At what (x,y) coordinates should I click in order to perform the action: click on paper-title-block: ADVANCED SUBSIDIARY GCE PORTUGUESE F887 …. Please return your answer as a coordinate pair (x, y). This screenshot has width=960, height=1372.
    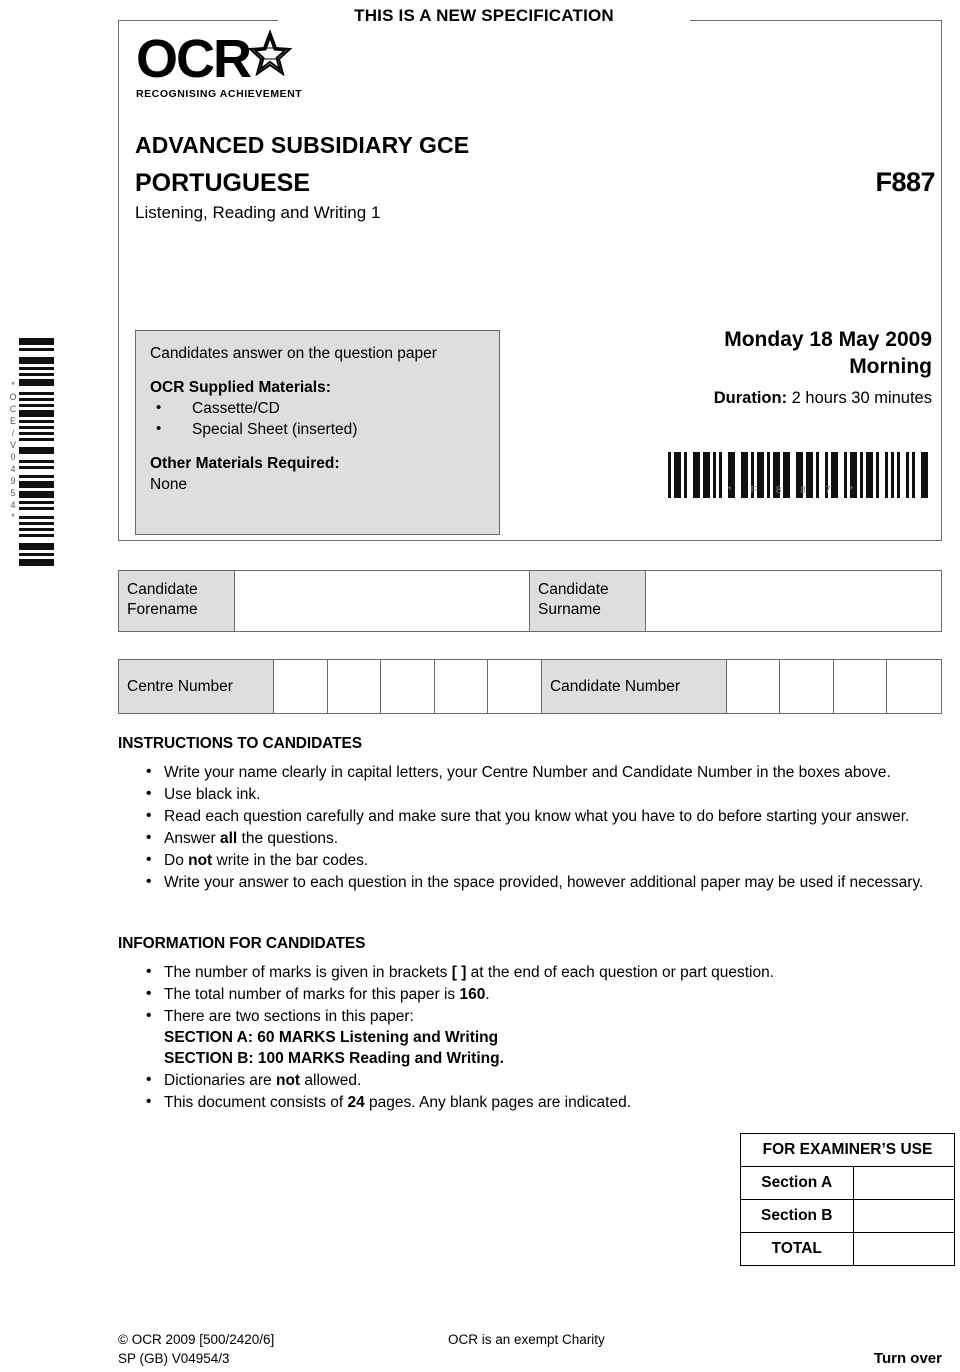
    Looking at the image, I should click on (535, 177).